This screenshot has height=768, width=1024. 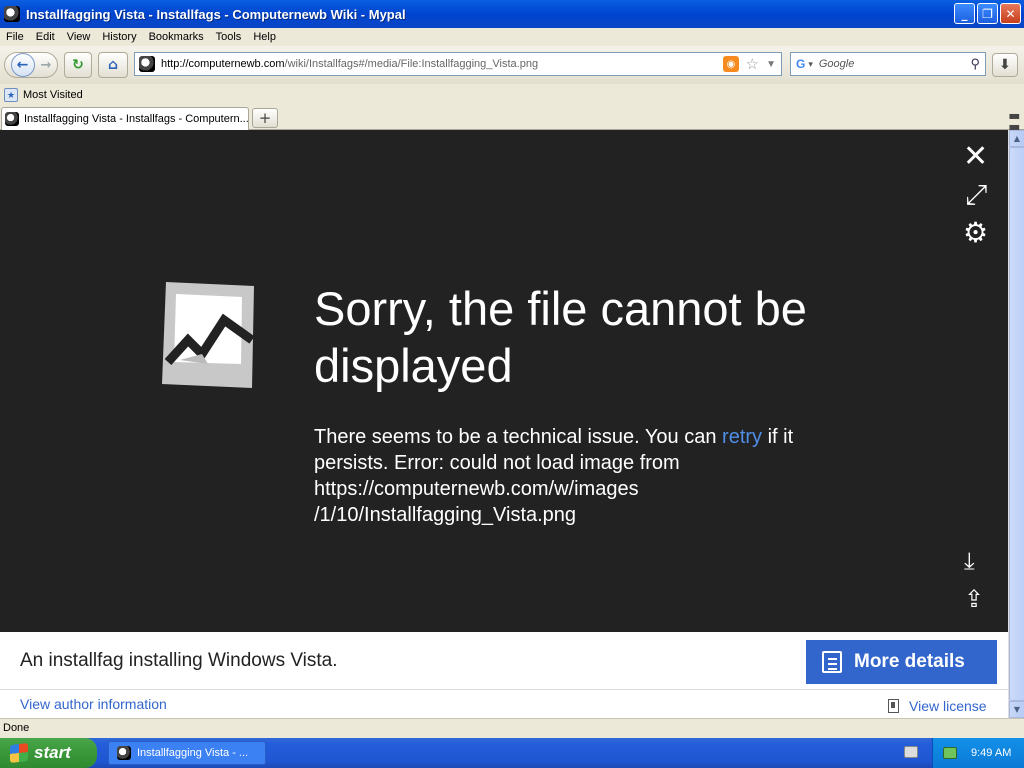 I want to click on start-label: start, so click(x=52, y=752).